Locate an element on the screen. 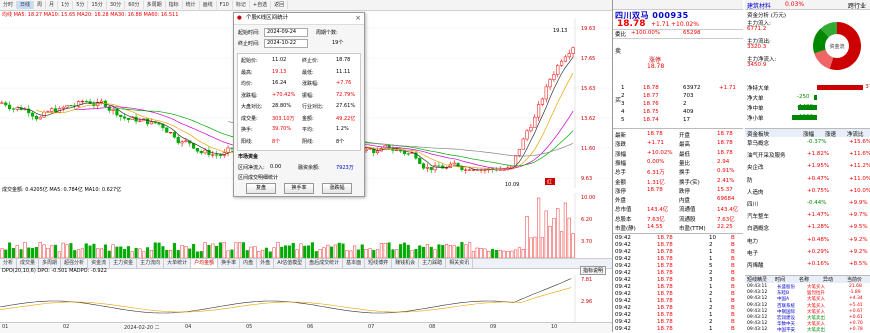 This screenshot has height=333, width=870. concept-name: 电力 is located at coordinates (752, 241).